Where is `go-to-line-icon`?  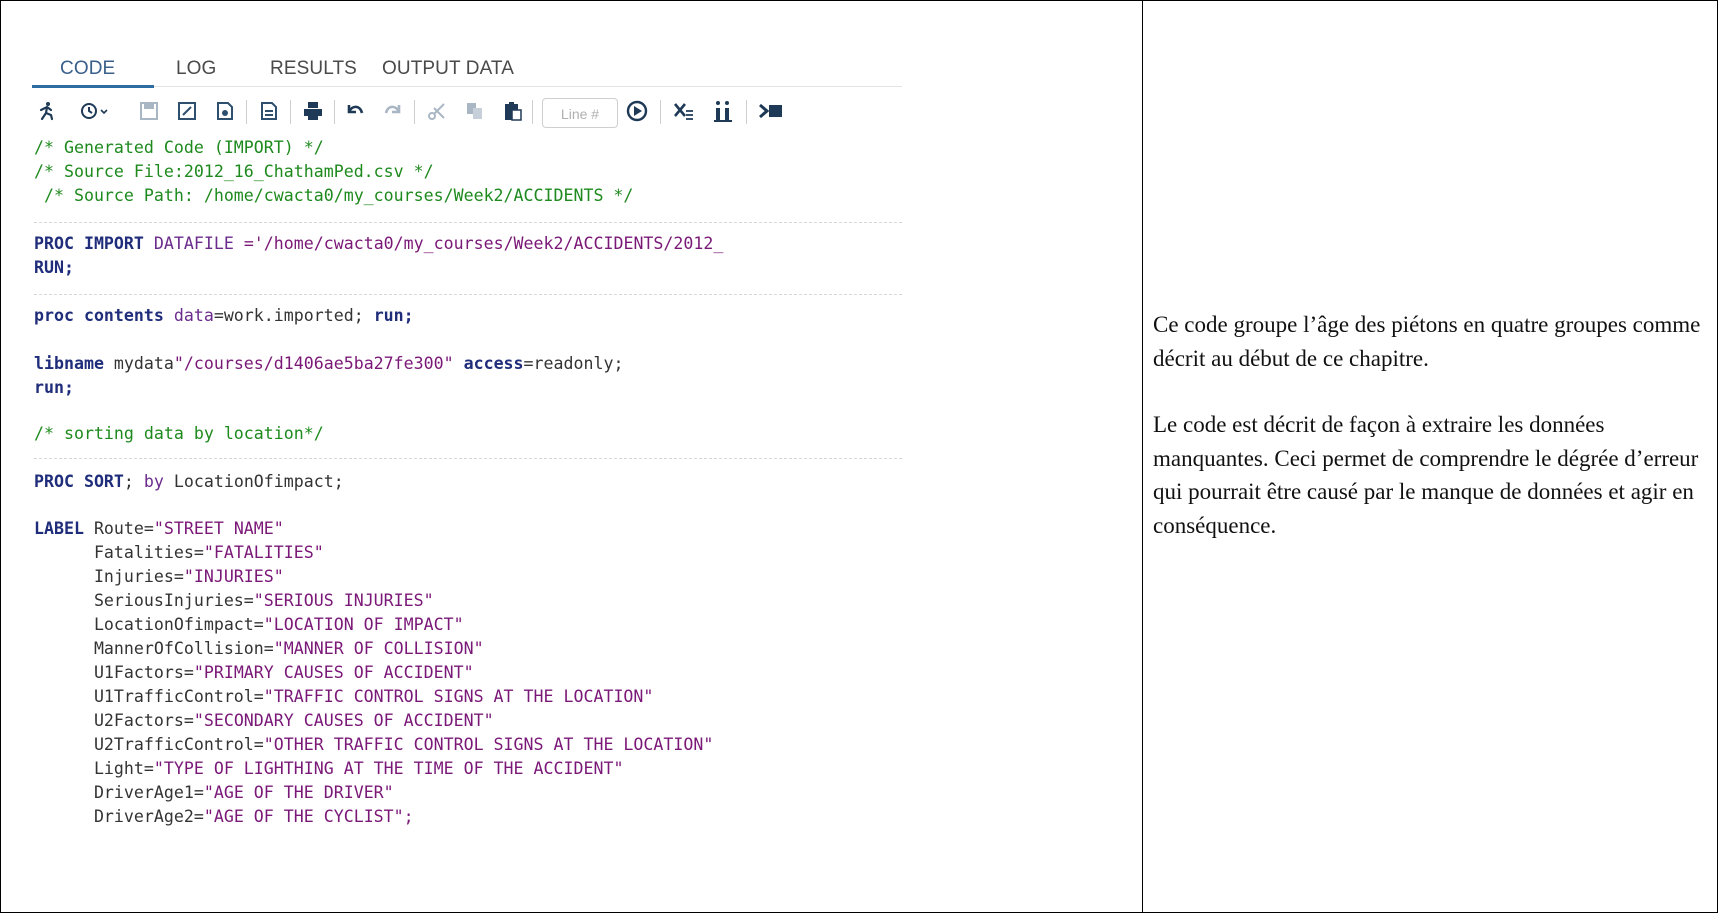 go-to-line-icon is located at coordinates (637, 111).